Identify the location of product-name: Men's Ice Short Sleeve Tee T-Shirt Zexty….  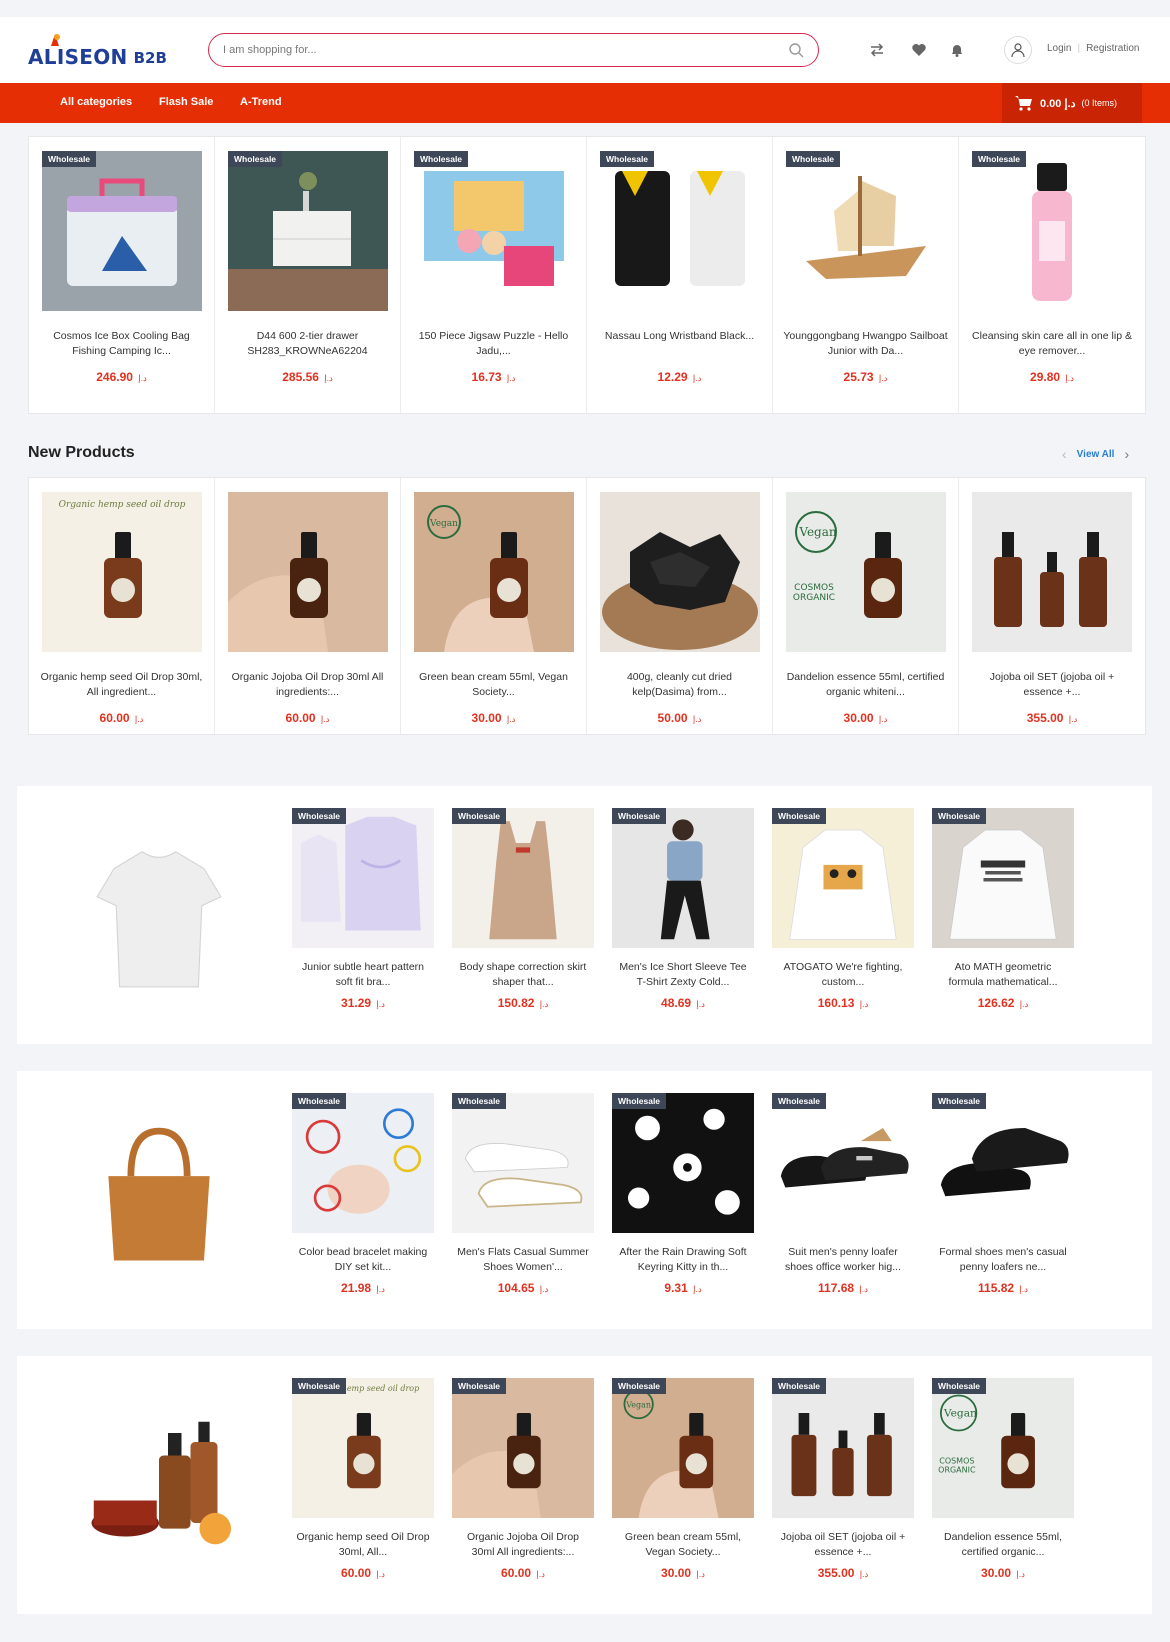
(683, 975).